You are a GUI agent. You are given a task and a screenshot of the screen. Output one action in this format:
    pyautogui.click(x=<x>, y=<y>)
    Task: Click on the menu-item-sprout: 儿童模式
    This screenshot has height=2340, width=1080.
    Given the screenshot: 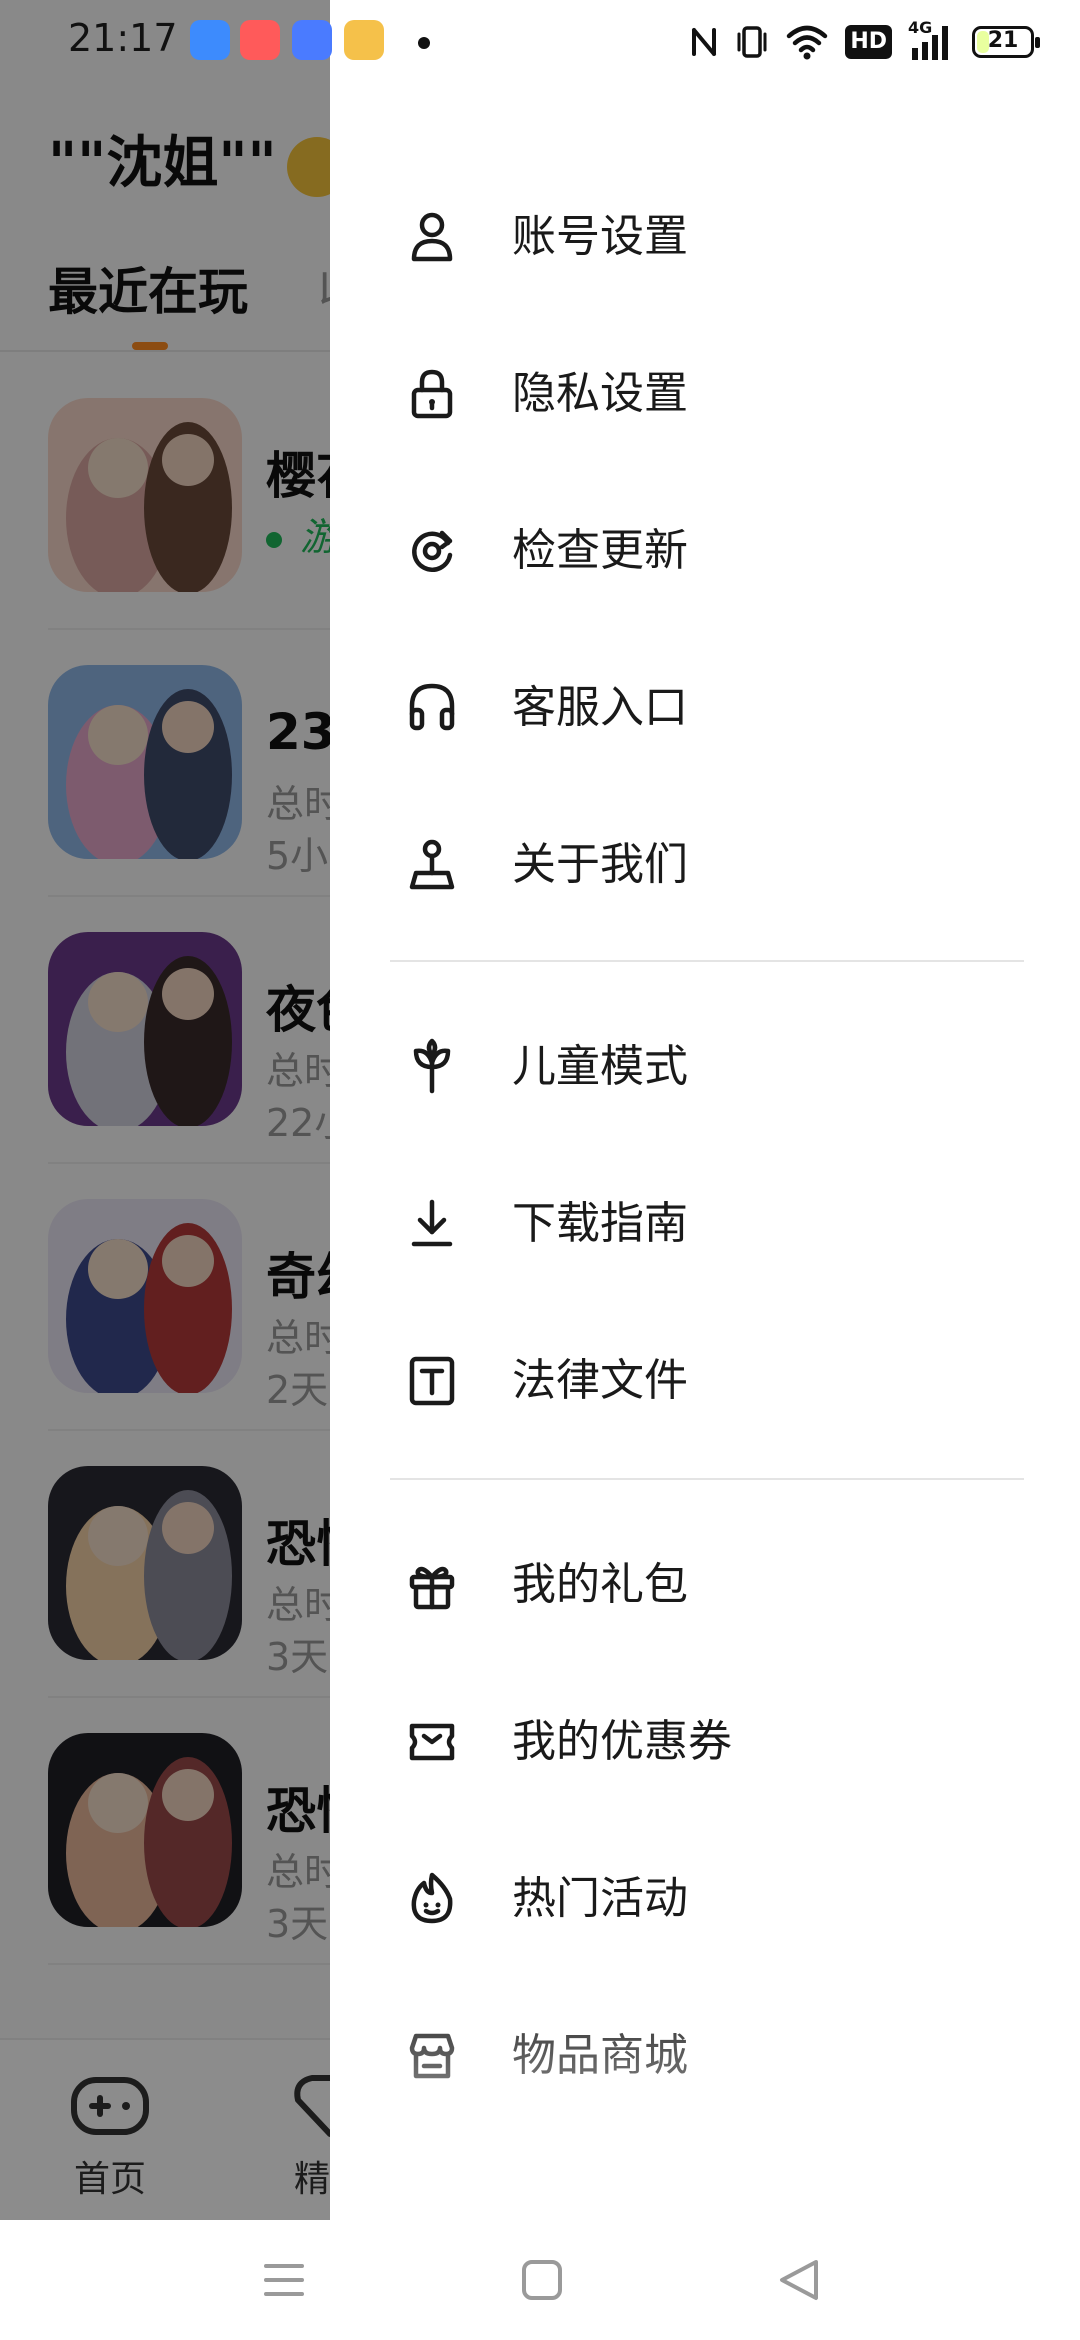 What is the action you would take?
    pyautogui.click(x=705, y=1066)
    